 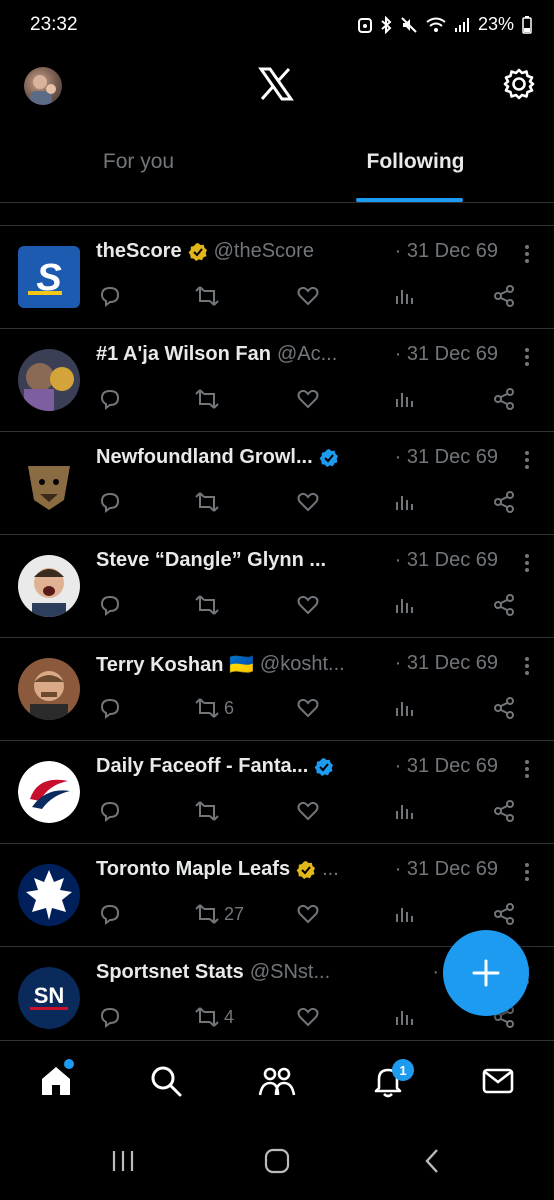 What do you see at coordinates (436, 24) in the screenshot?
I see `wifi-icon` at bounding box center [436, 24].